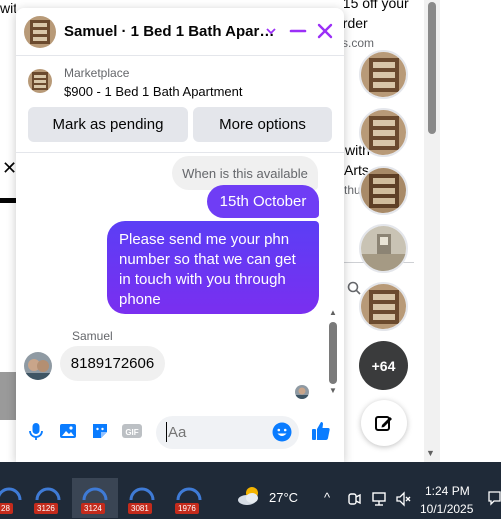 This screenshot has width=501, height=519. I want to click on close-icon, so click(325, 31).